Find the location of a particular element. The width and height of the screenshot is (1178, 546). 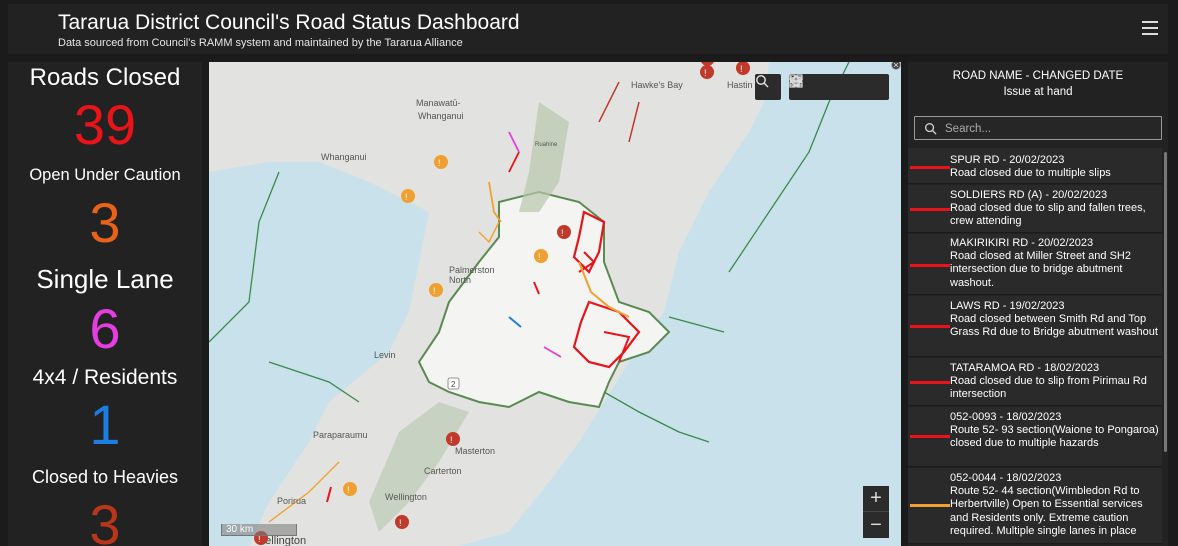

list-item-title: TATARAMOA RD - 18/02/2023 is located at coordinates (1025, 368).